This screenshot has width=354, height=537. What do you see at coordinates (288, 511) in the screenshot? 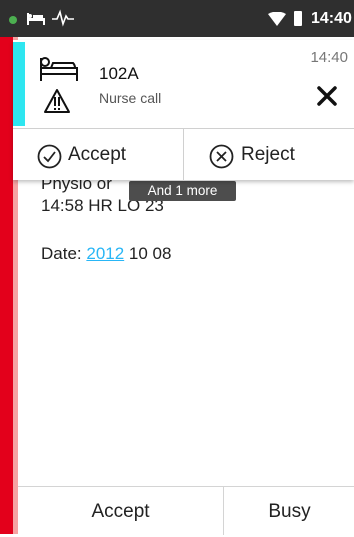
I see `bottom-busy-button: Busy` at bounding box center [288, 511].